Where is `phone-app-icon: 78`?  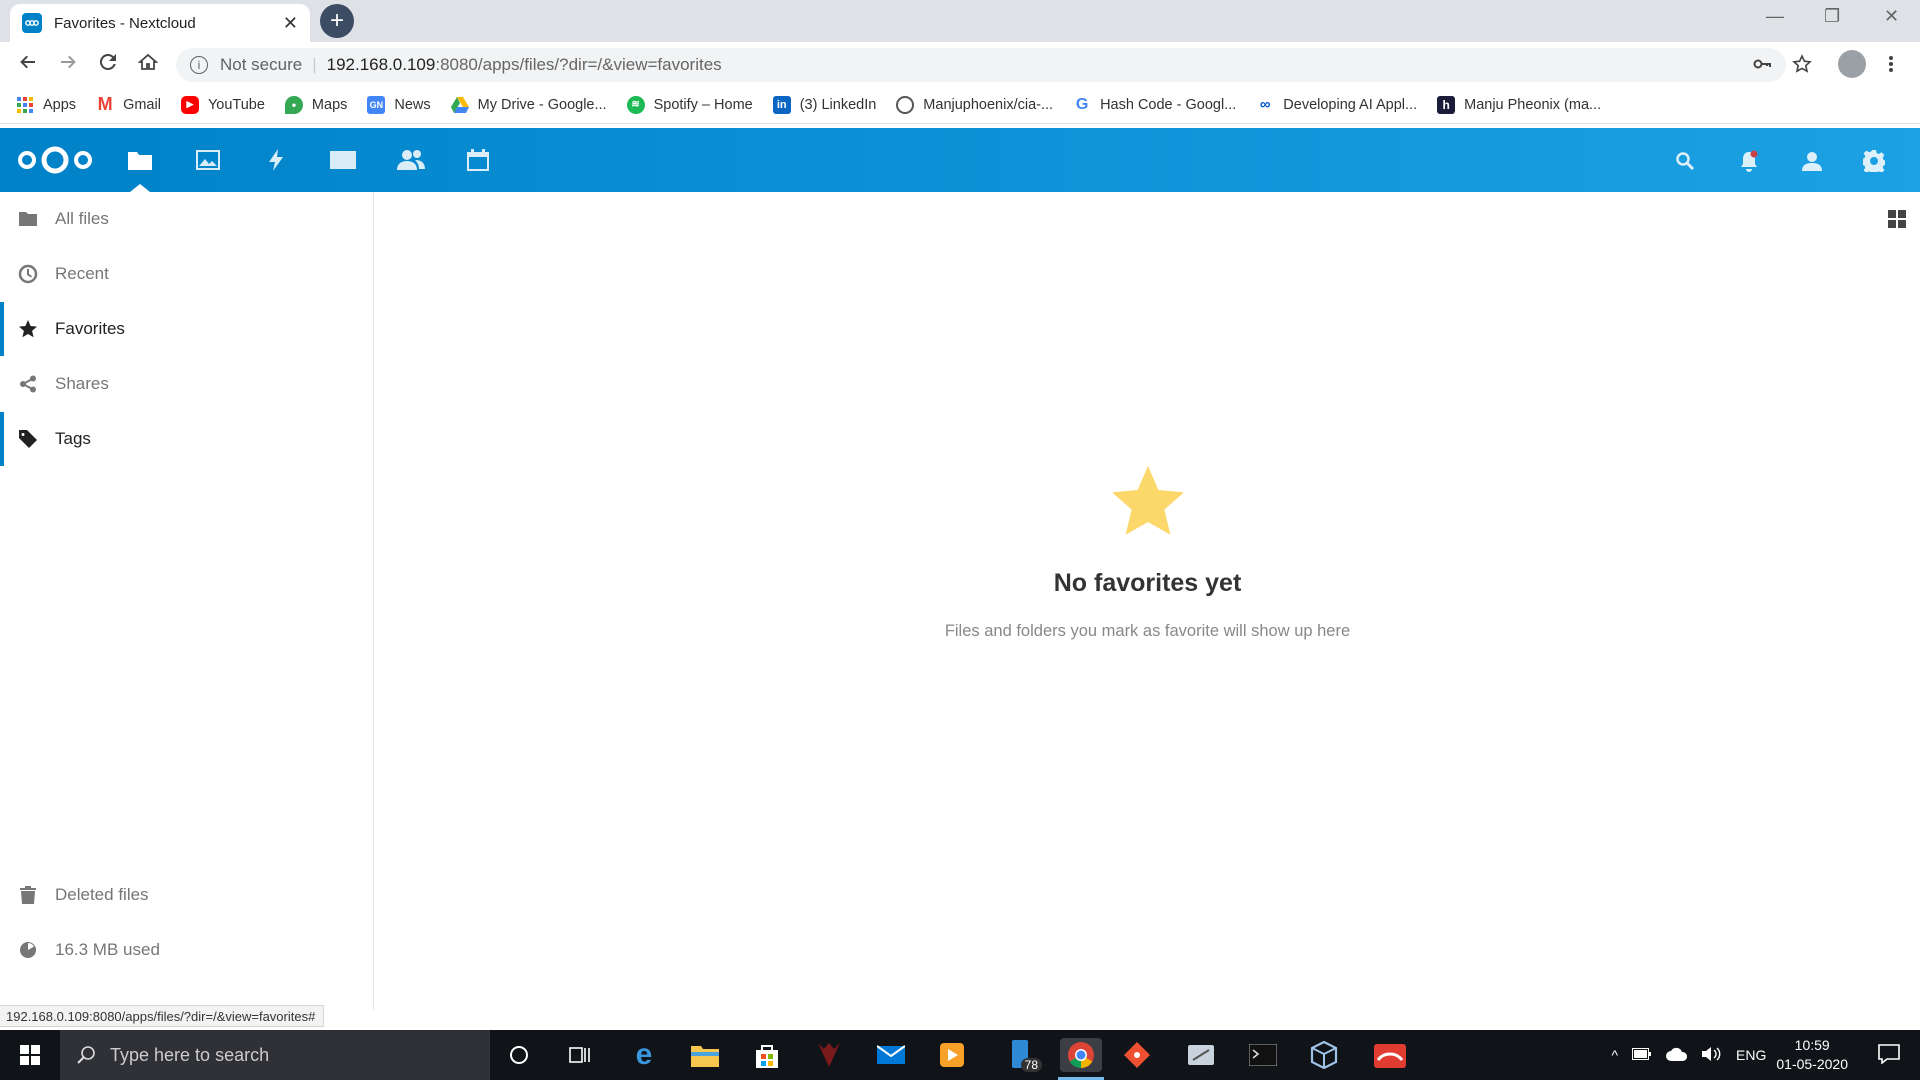 phone-app-icon: 78 is located at coordinates (1021, 1055).